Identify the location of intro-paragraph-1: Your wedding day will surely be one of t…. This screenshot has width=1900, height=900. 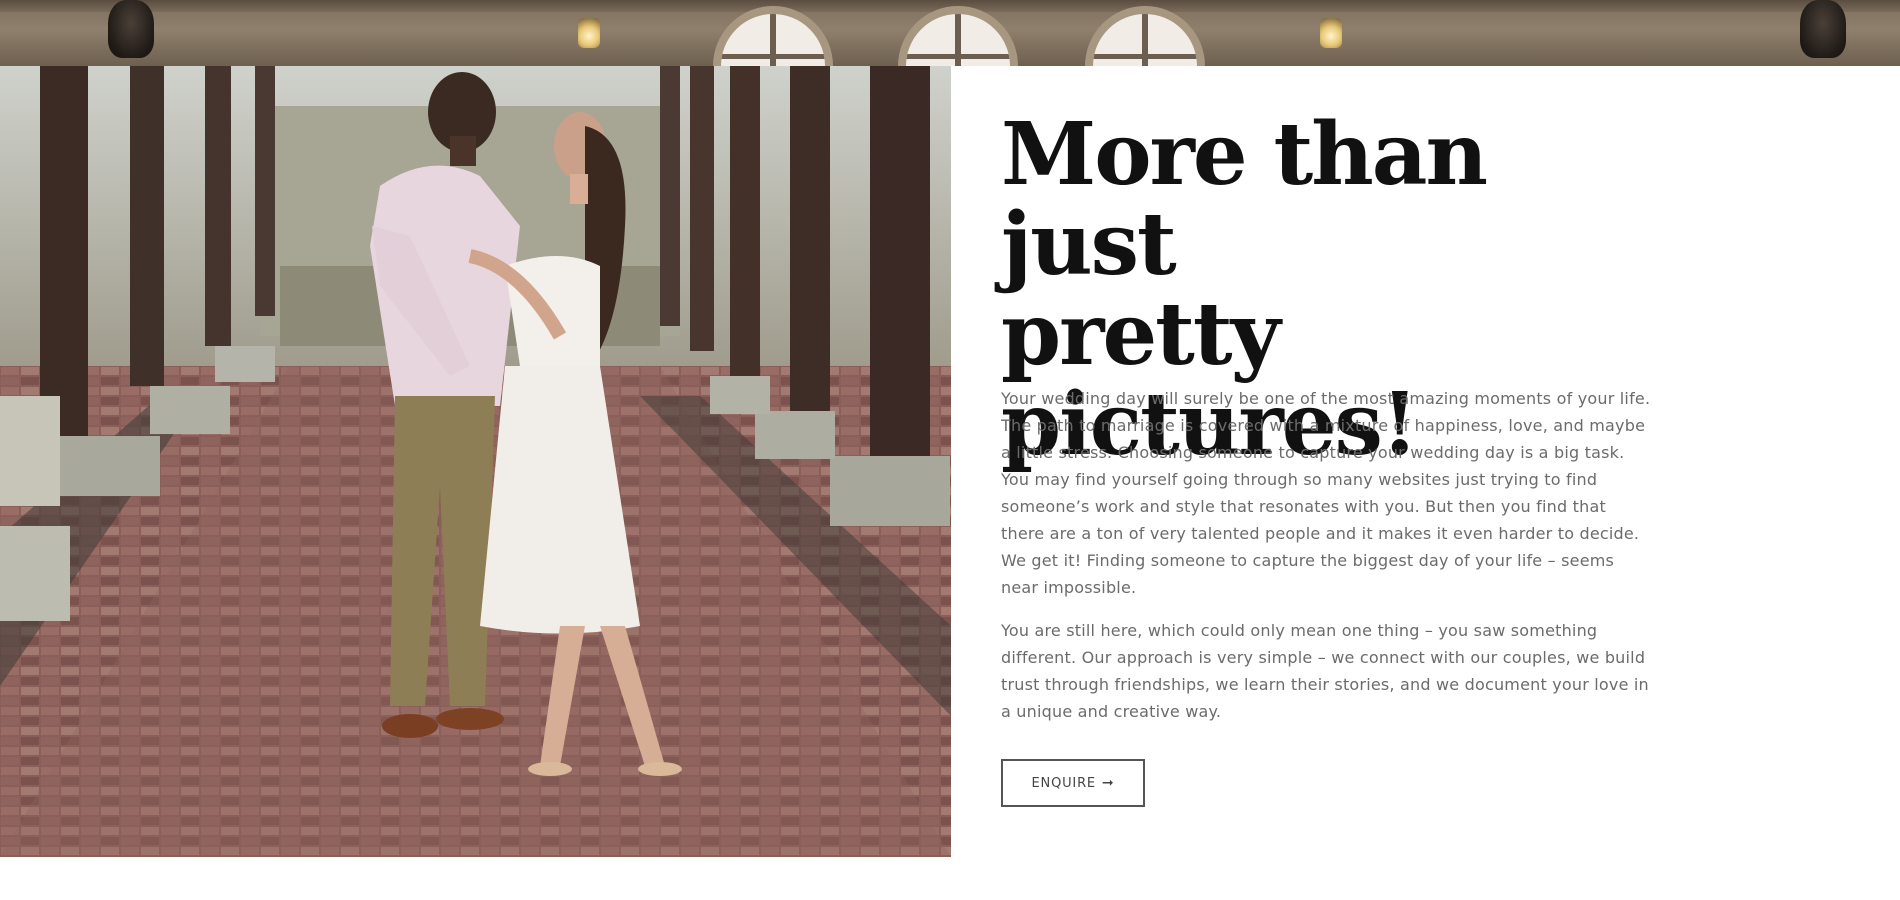
(1326, 493).